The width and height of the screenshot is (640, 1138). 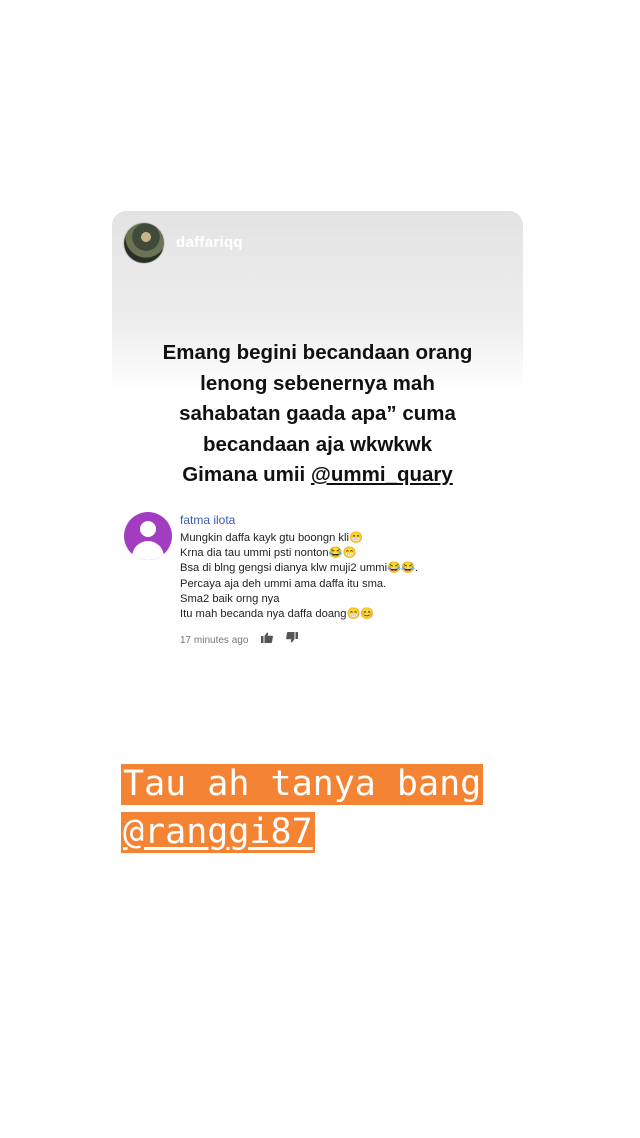 What do you see at coordinates (292, 639) in the screenshot?
I see `thumbs-down-icon` at bounding box center [292, 639].